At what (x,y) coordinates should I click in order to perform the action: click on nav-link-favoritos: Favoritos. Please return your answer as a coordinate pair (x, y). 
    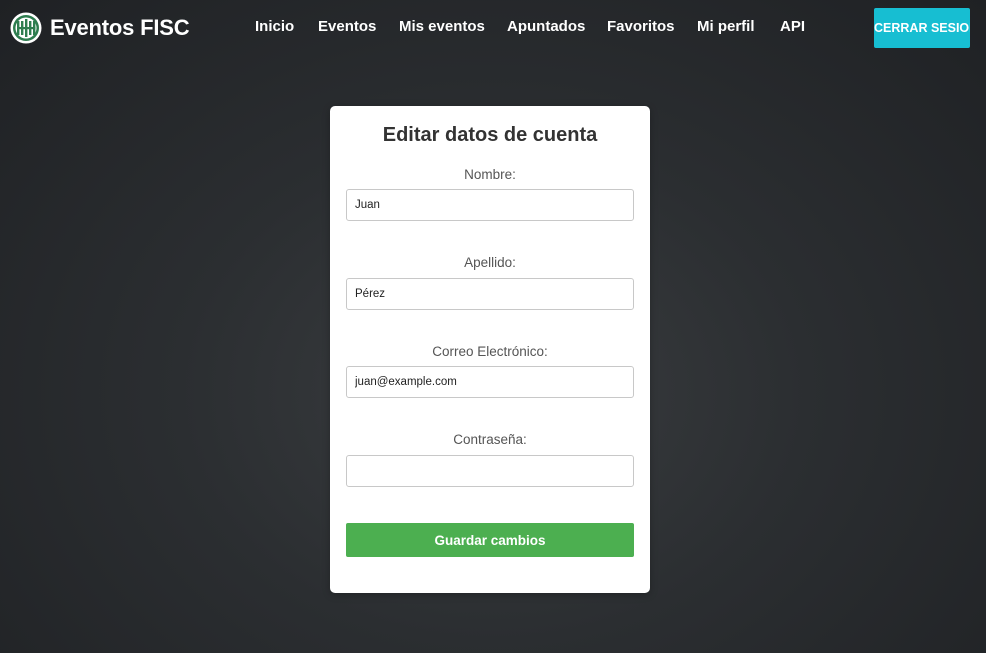
    Looking at the image, I should click on (641, 26).